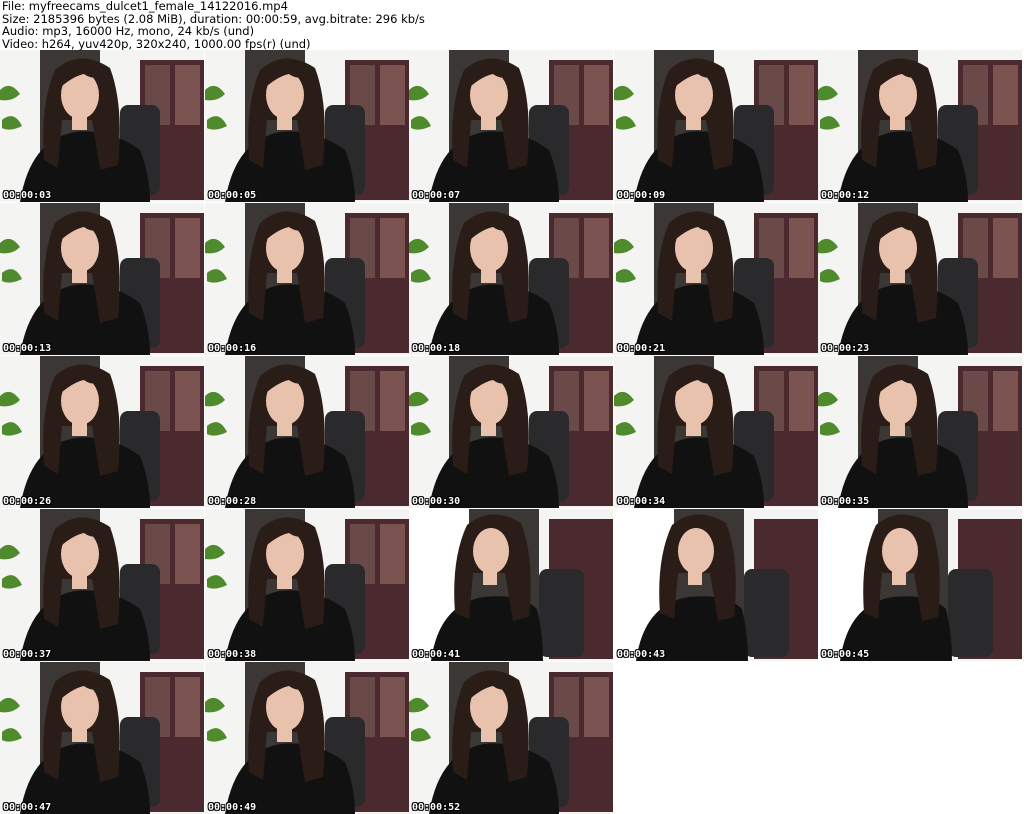  I want to click on thumbnail-timestamp: 00:00:43, so click(641, 654).